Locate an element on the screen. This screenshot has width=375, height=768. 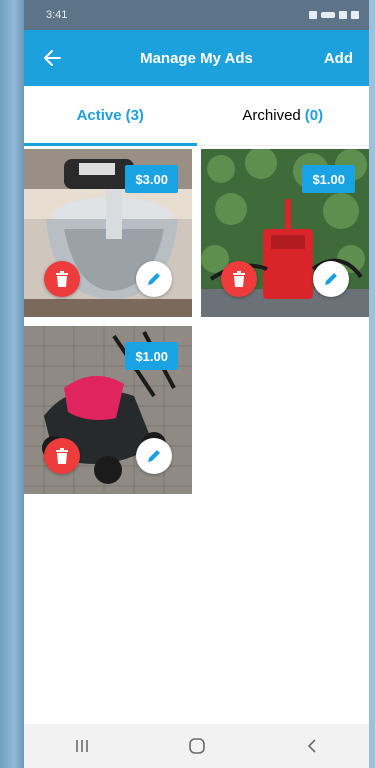
status-bar: 3:41 is located at coordinates (196, 15).